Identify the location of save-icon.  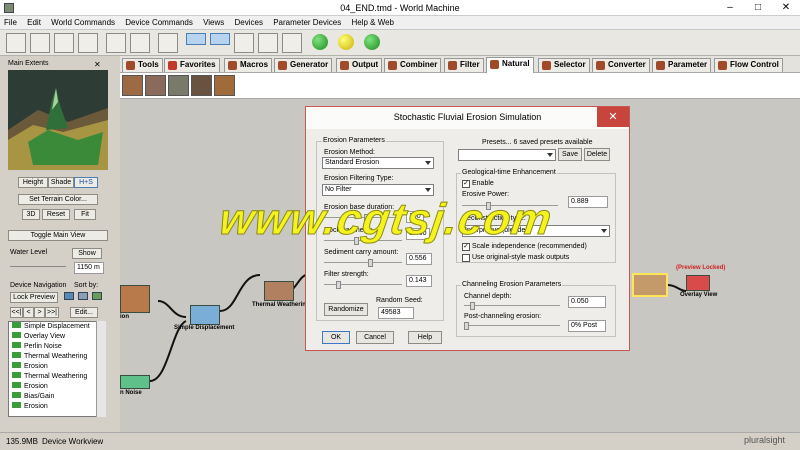
(64, 43).